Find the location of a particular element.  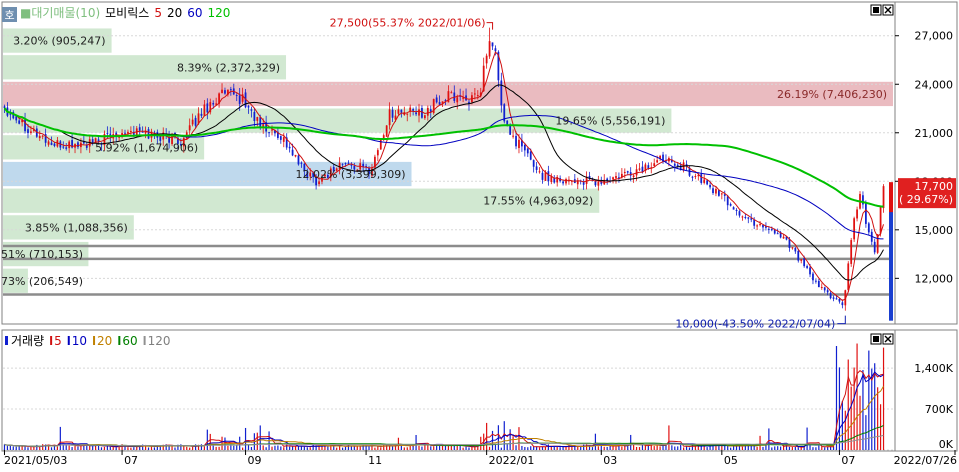

x-tick-label: 2022/01 is located at coordinates (512, 460).